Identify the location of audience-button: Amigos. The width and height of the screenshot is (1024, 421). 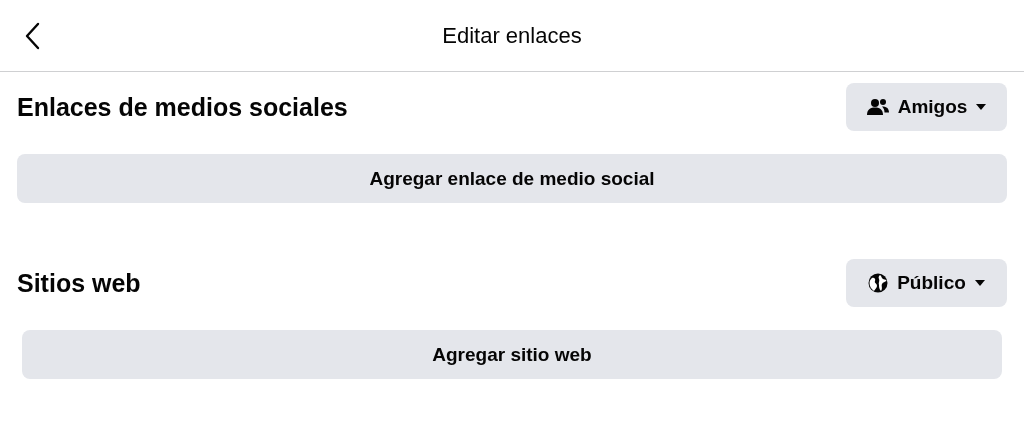
(926, 107).